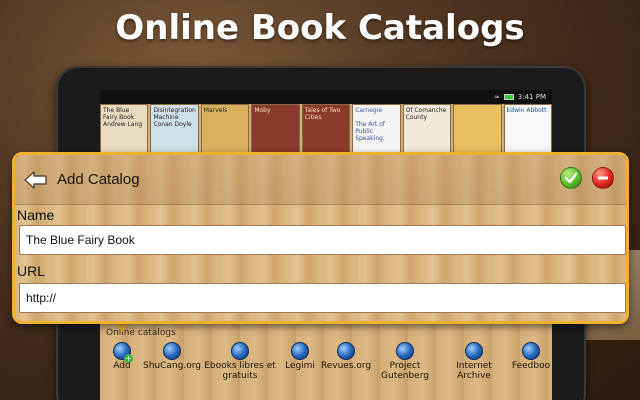 This screenshot has width=640, height=400. I want to click on battery-icon, so click(508, 97).